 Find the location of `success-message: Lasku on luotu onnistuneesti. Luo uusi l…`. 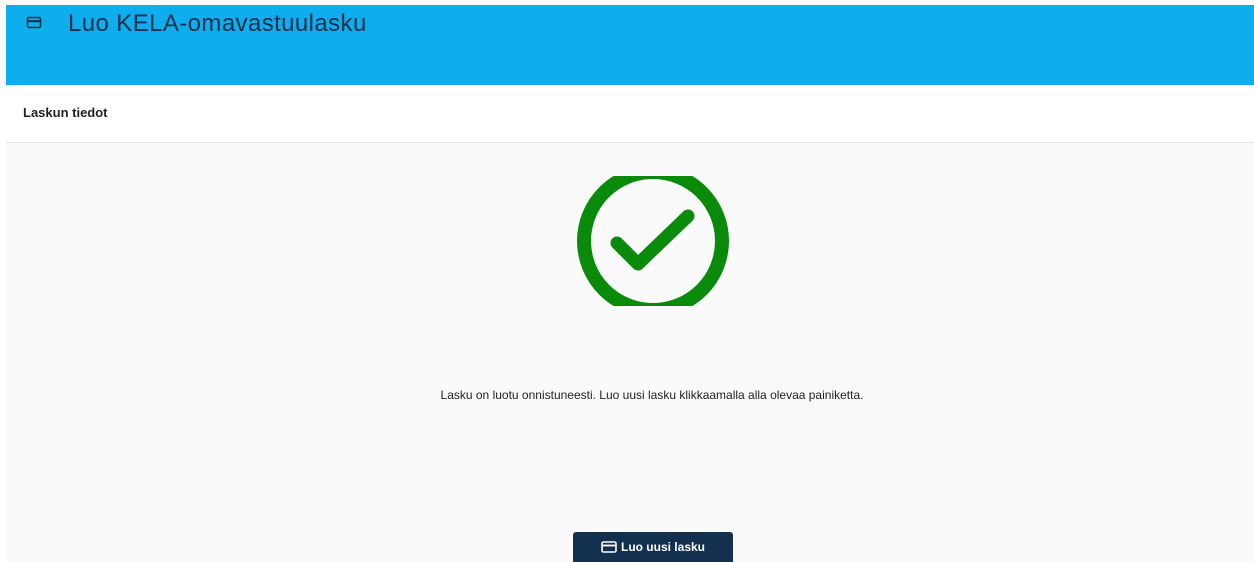

success-message: Lasku on luotu onnistuneesti. Luo uusi l… is located at coordinates (652, 395).